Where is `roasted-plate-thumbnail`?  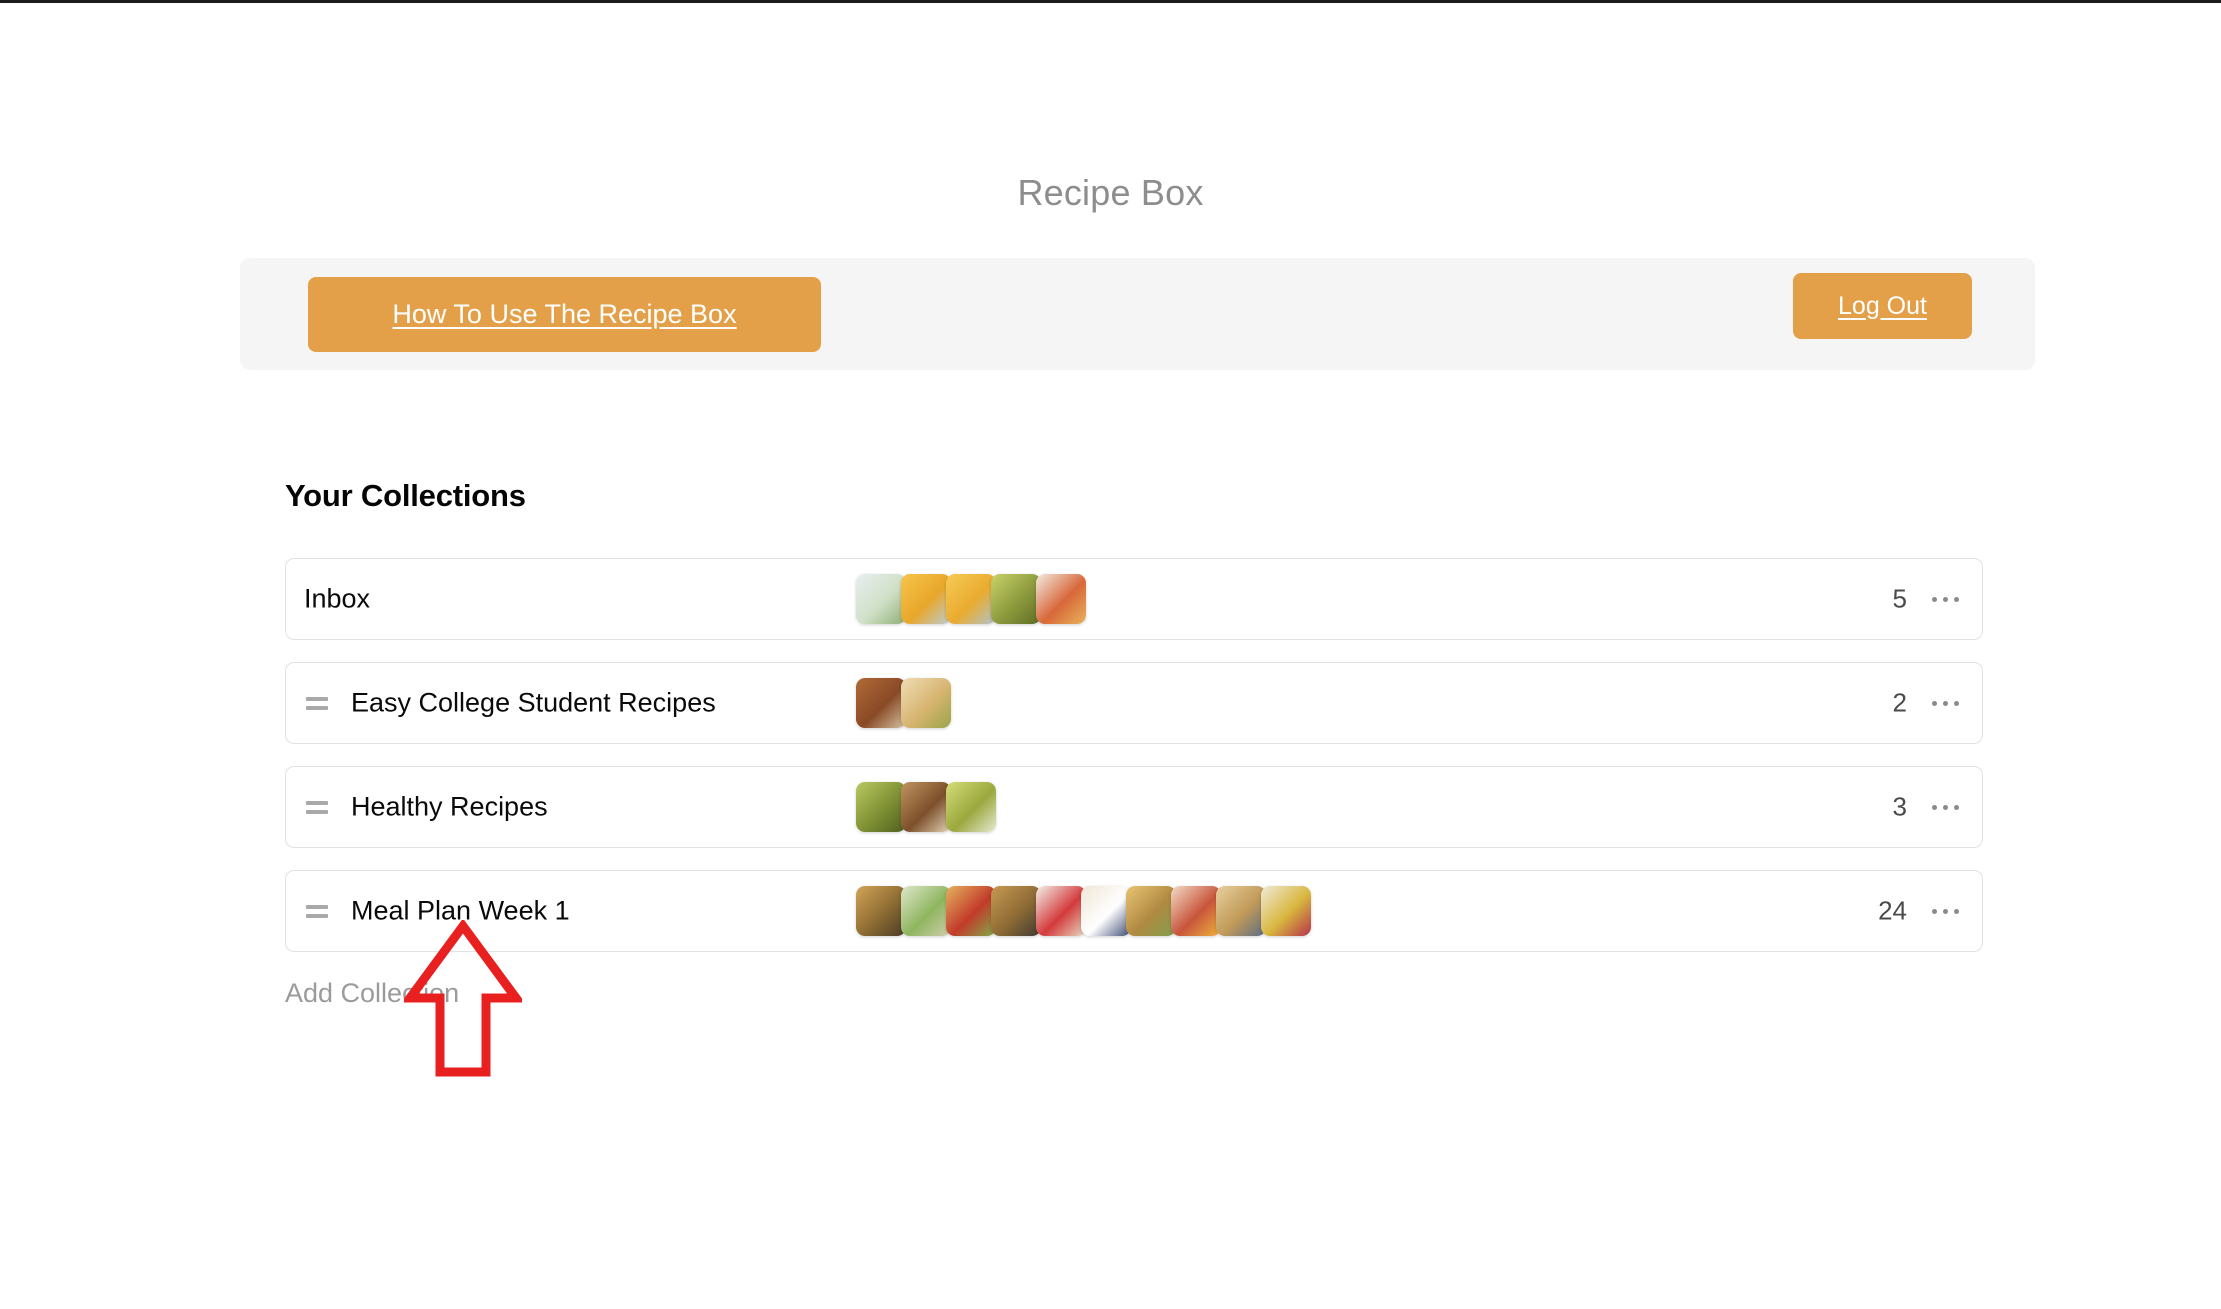
roasted-plate-thumbnail is located at coordinates (1061, 599).